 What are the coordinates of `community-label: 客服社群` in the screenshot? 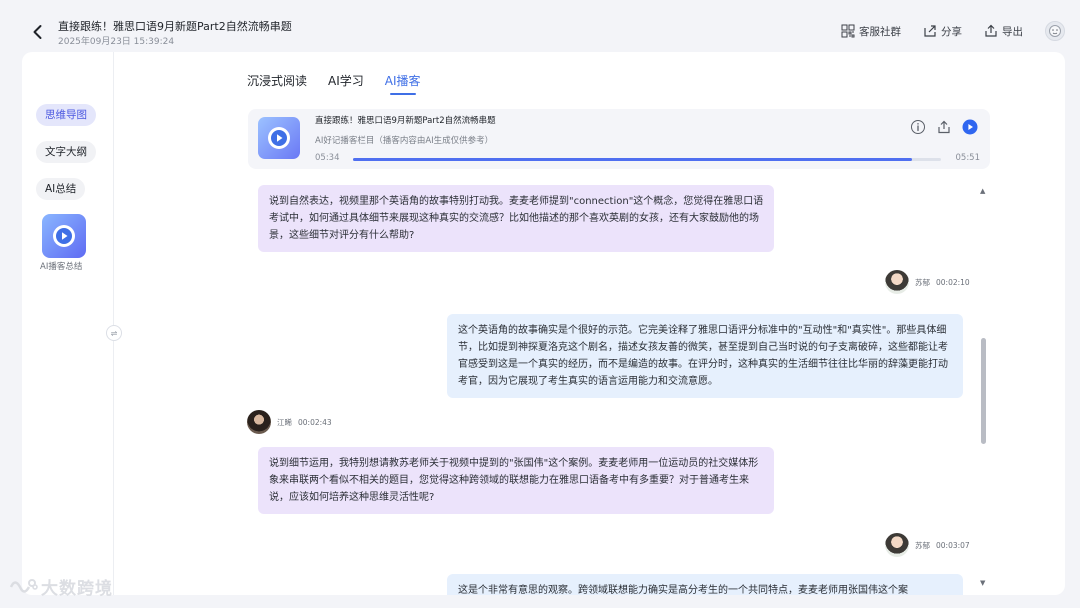 It's located at (880, 31).